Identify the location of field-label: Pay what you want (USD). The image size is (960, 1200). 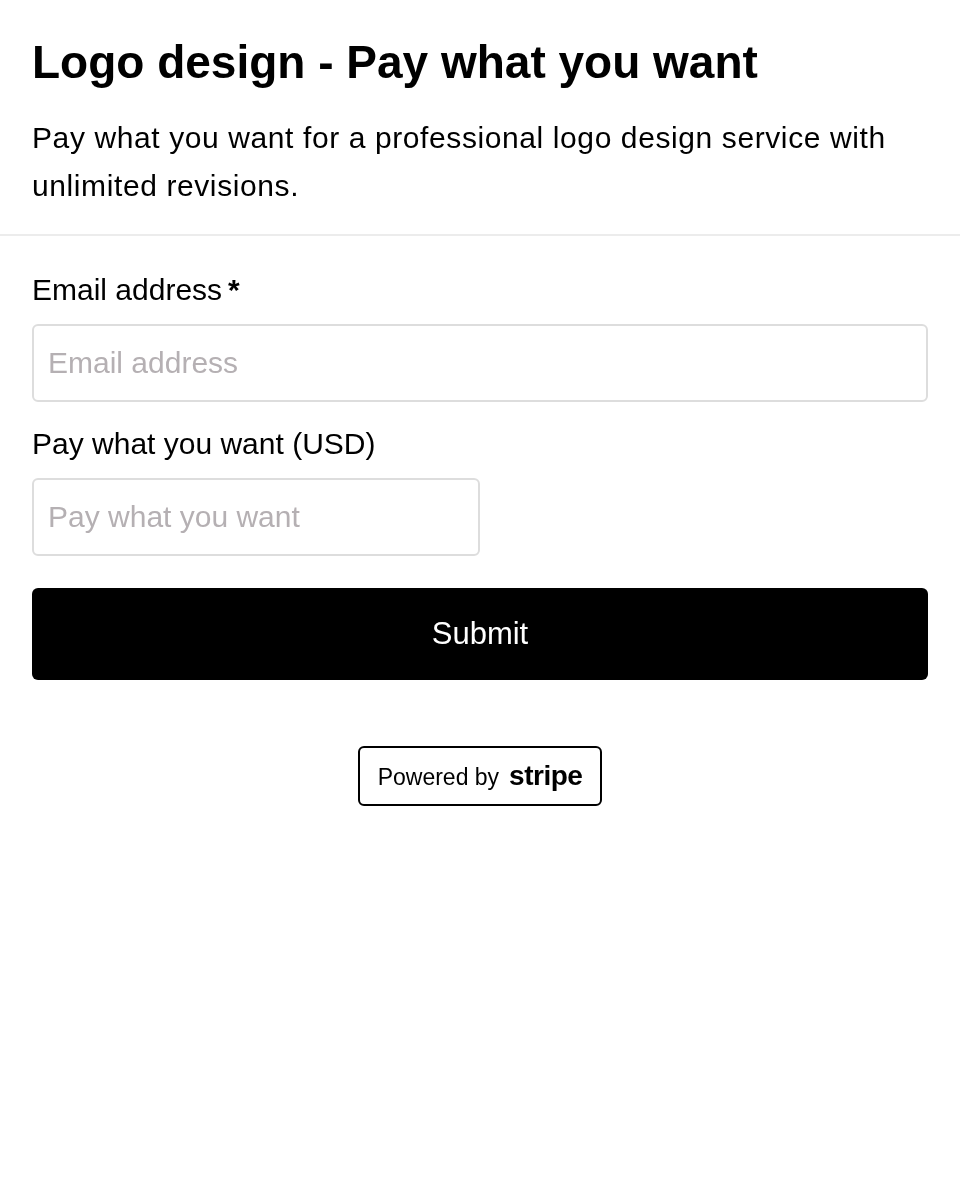
(204, 444).